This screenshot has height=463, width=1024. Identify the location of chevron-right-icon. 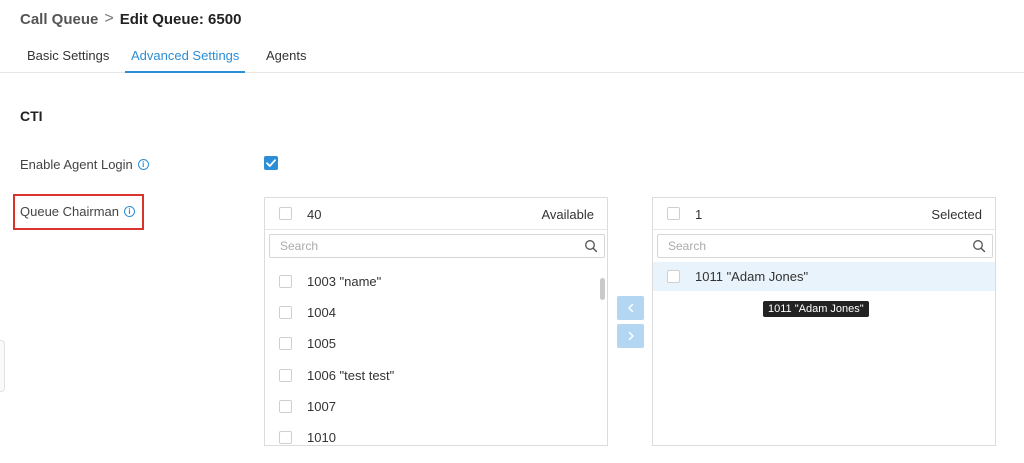
(631, 336).